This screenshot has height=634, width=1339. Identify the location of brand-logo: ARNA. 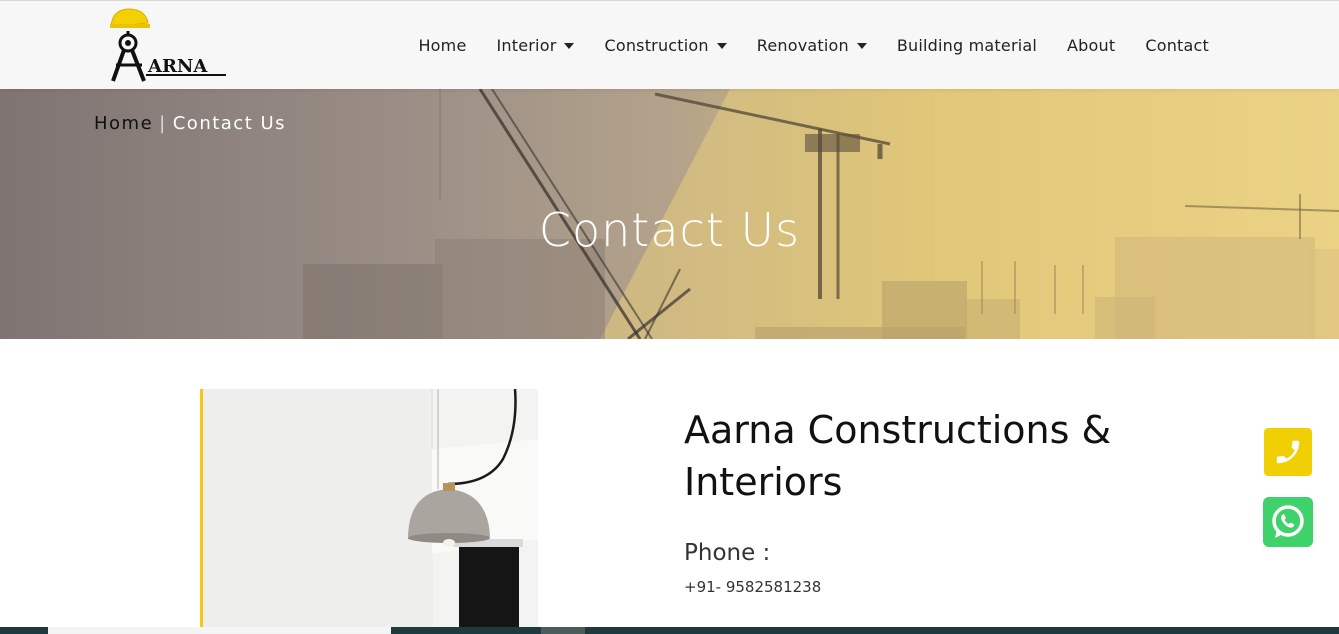
(170, 46).